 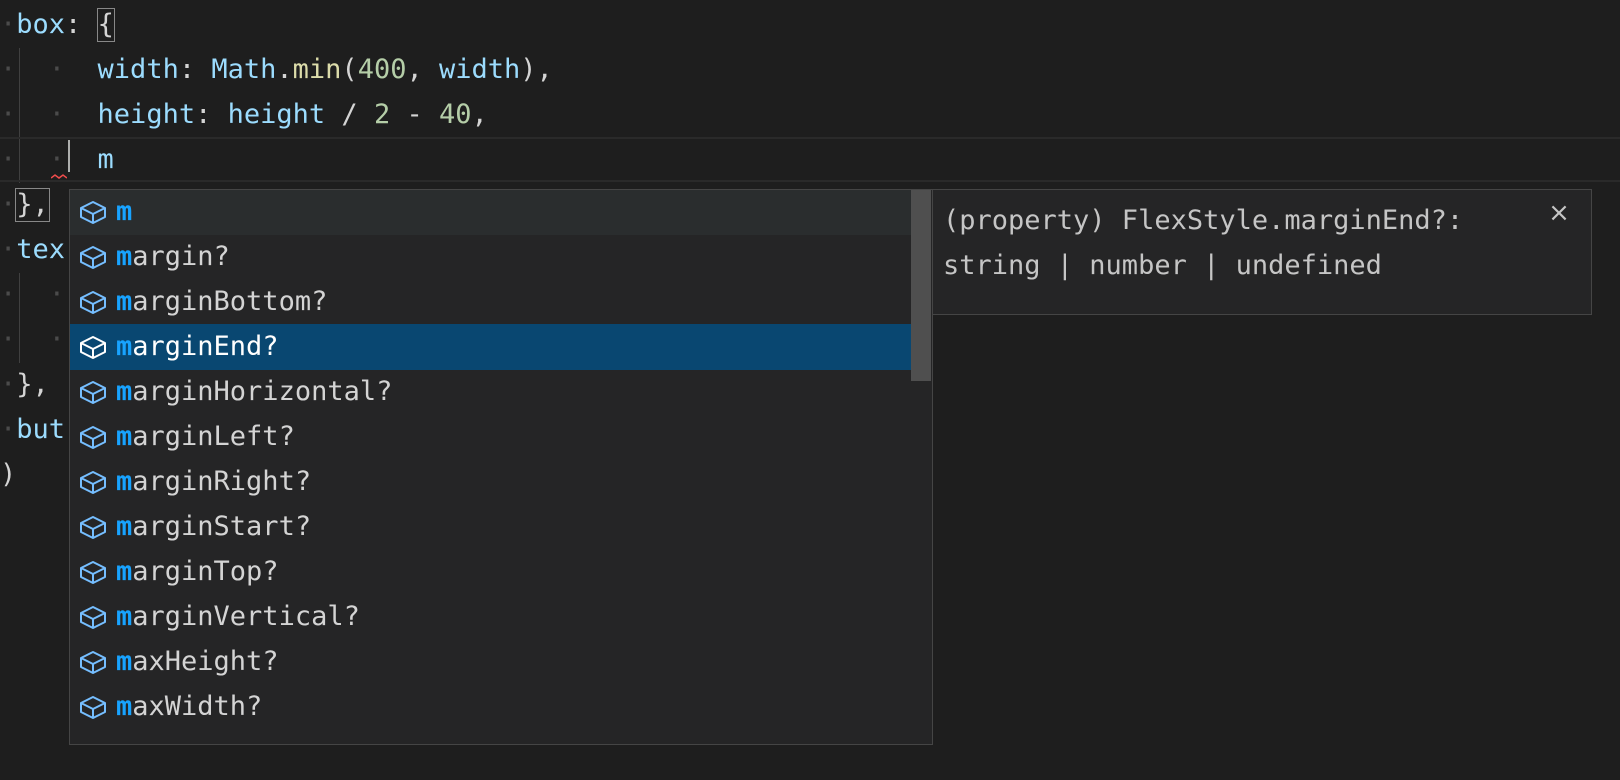 I want to click on punctuation: ),, so click(x=536, y=69).